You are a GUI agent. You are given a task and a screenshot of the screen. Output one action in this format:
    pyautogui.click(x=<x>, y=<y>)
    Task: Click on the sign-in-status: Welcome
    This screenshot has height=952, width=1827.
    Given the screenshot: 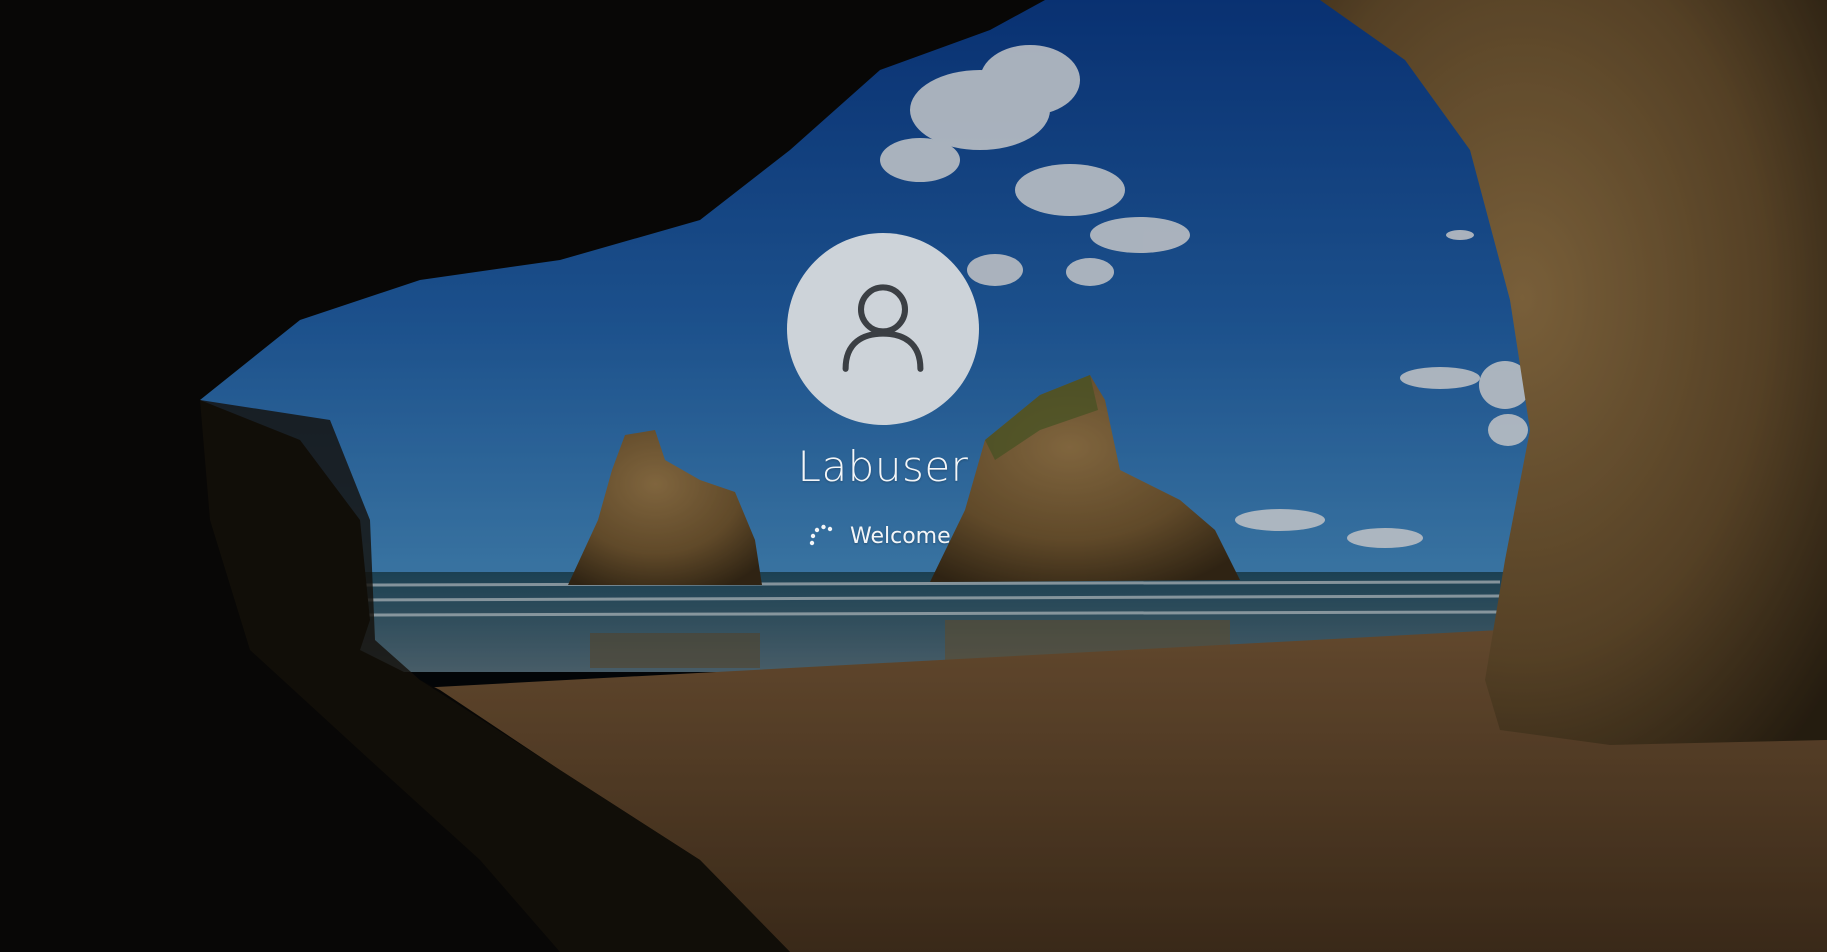 What is the action you would take?
    pyautogui.click(x=879, y=537)
    